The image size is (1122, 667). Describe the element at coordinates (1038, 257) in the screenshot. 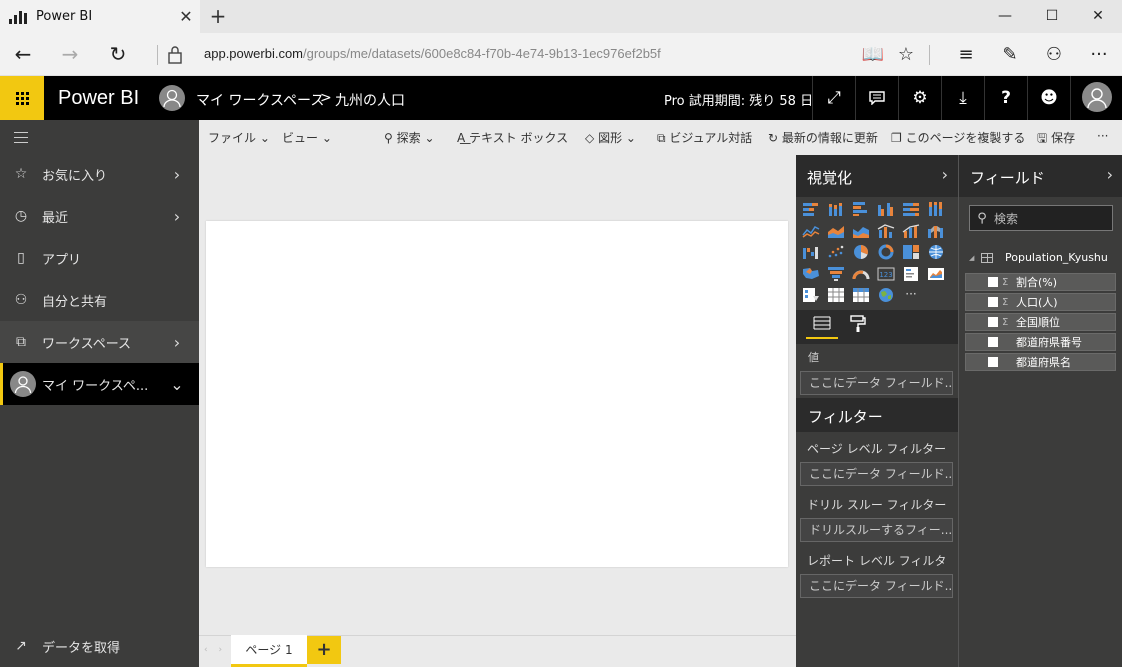

I see `table-node: ◢ Population_Kyushu` at that location.